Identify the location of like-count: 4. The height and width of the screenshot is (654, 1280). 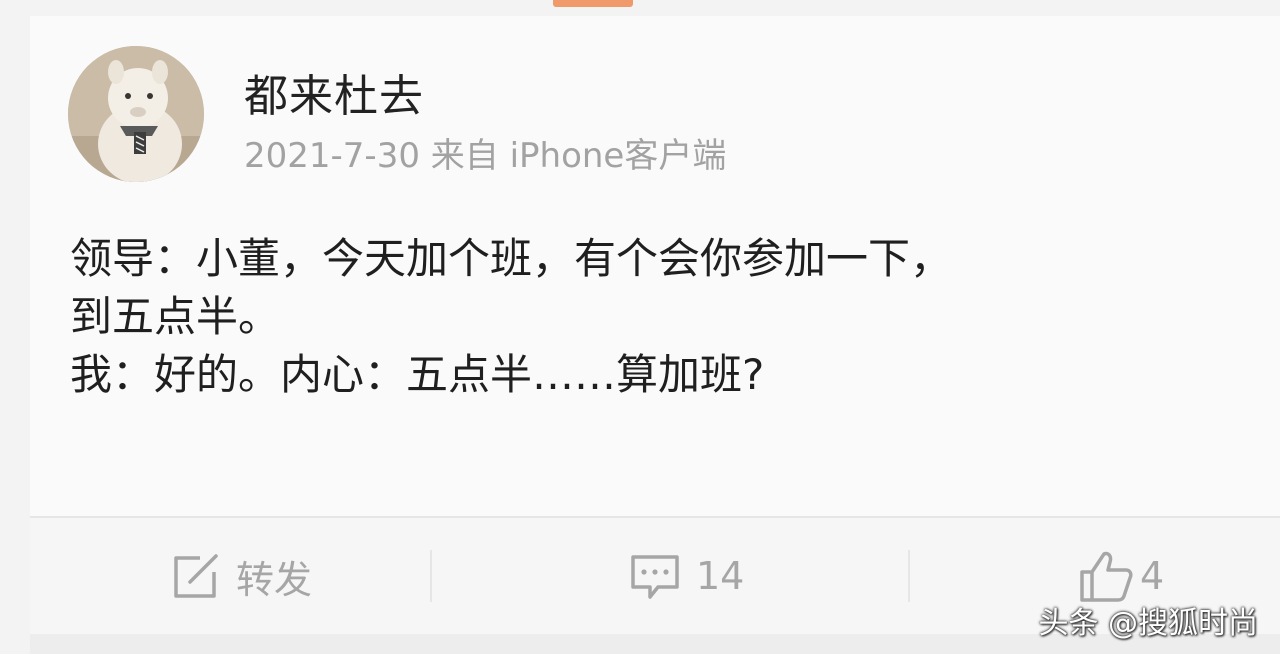
(1152, 576).